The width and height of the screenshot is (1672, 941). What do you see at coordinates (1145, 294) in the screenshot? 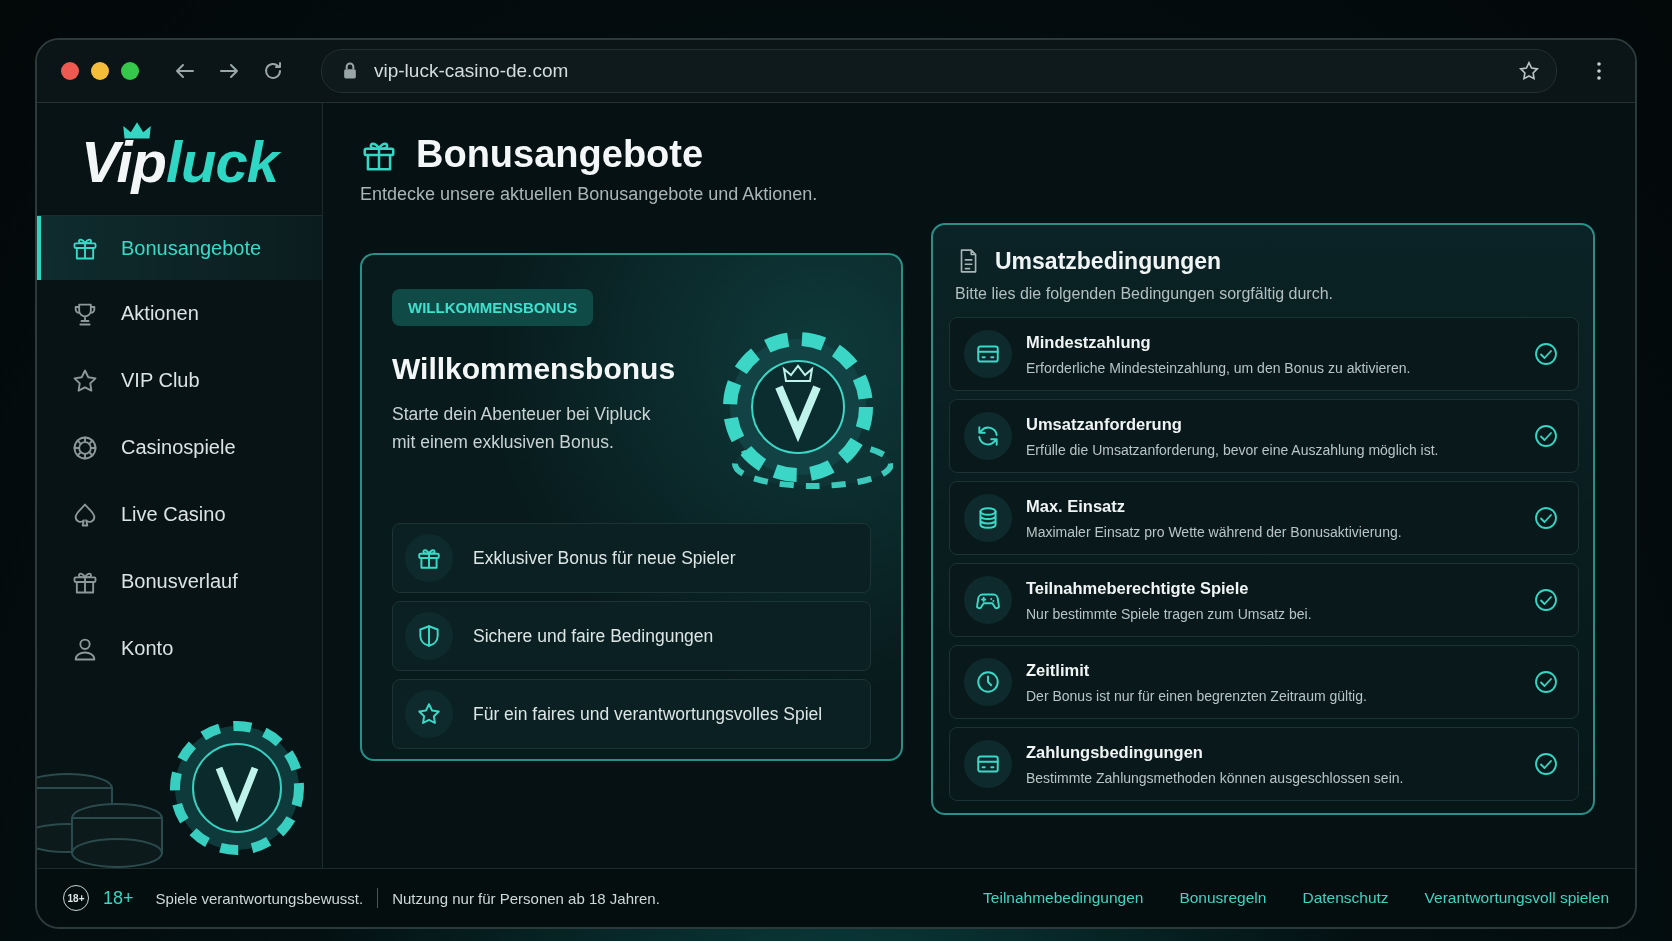
I see `card-subtitle: Bitte lies die folgenden Bedingungen sorgfältig durch.` at bounding box center [1145, 294].